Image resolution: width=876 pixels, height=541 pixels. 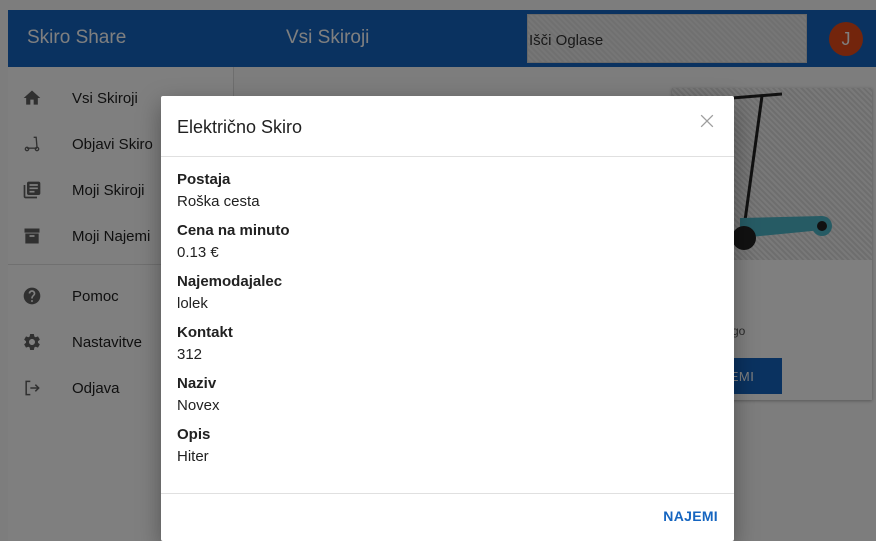 I want to click on field-najemodajalec: Najemodajalec lolek, so click(x=447, y=297).